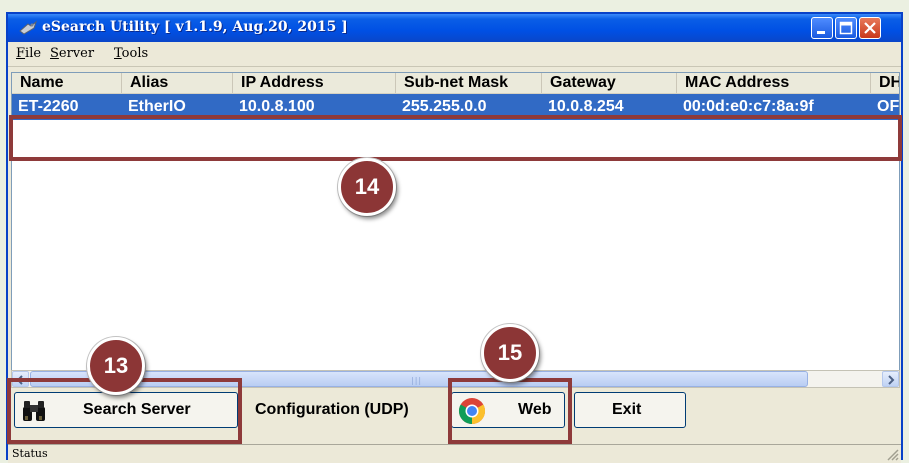 The image size is (909, 463). I want to click on search-server-label: Search Server, so click(137, 409).